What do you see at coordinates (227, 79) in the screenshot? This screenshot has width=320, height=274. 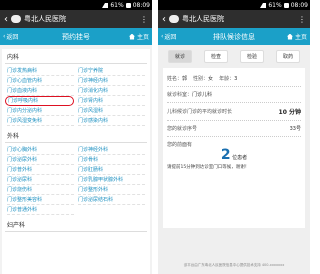 I see `age-label: 年龄：` at bounding box center [227, 79].